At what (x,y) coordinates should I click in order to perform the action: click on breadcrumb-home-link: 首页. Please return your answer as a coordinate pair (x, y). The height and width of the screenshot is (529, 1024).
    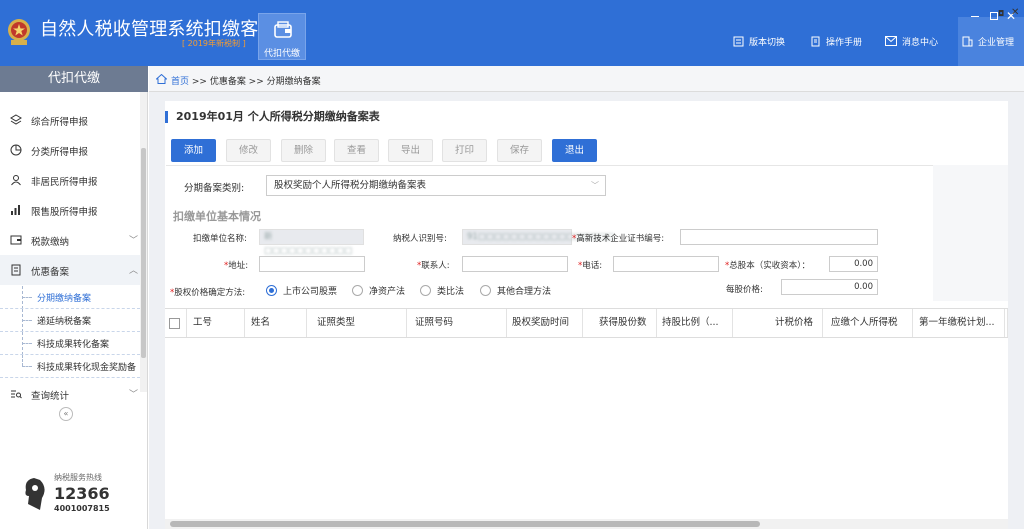
    Looking at the image, I should click on (180, 82).